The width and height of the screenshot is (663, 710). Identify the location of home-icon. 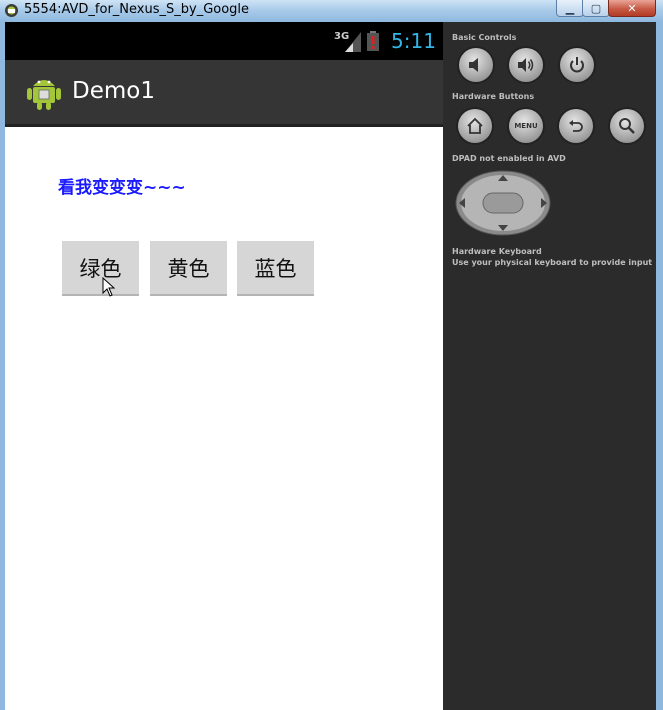
(475, 125).